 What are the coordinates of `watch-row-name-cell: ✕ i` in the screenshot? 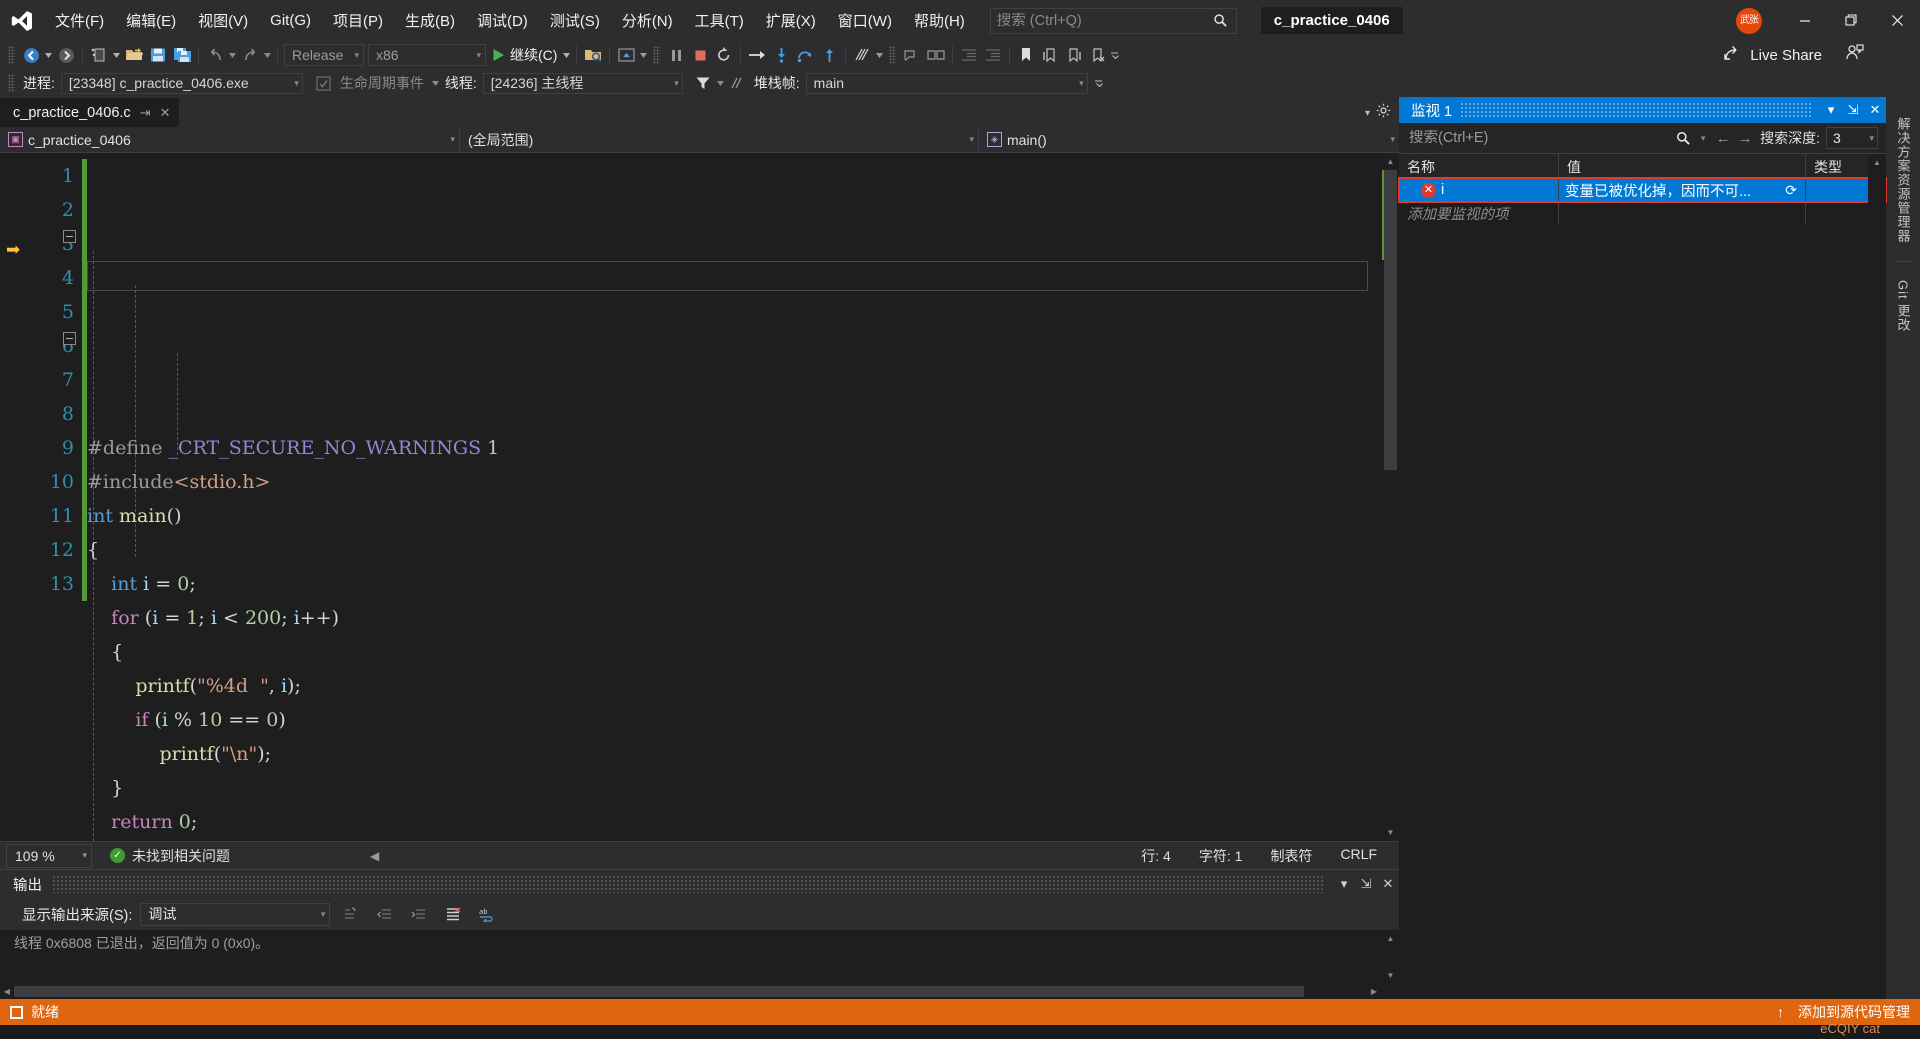 It's located at (1479, 190).